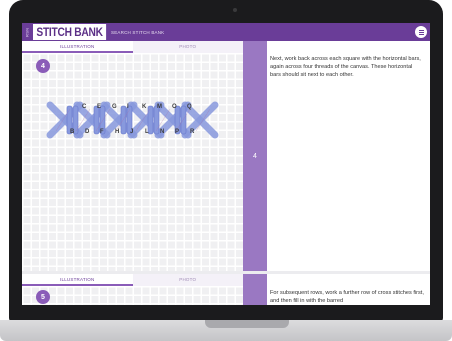 Image resolution: width=452 pixels, height=341 pixels. I want to click on stitch-letter-top: I, so click(128, 107).